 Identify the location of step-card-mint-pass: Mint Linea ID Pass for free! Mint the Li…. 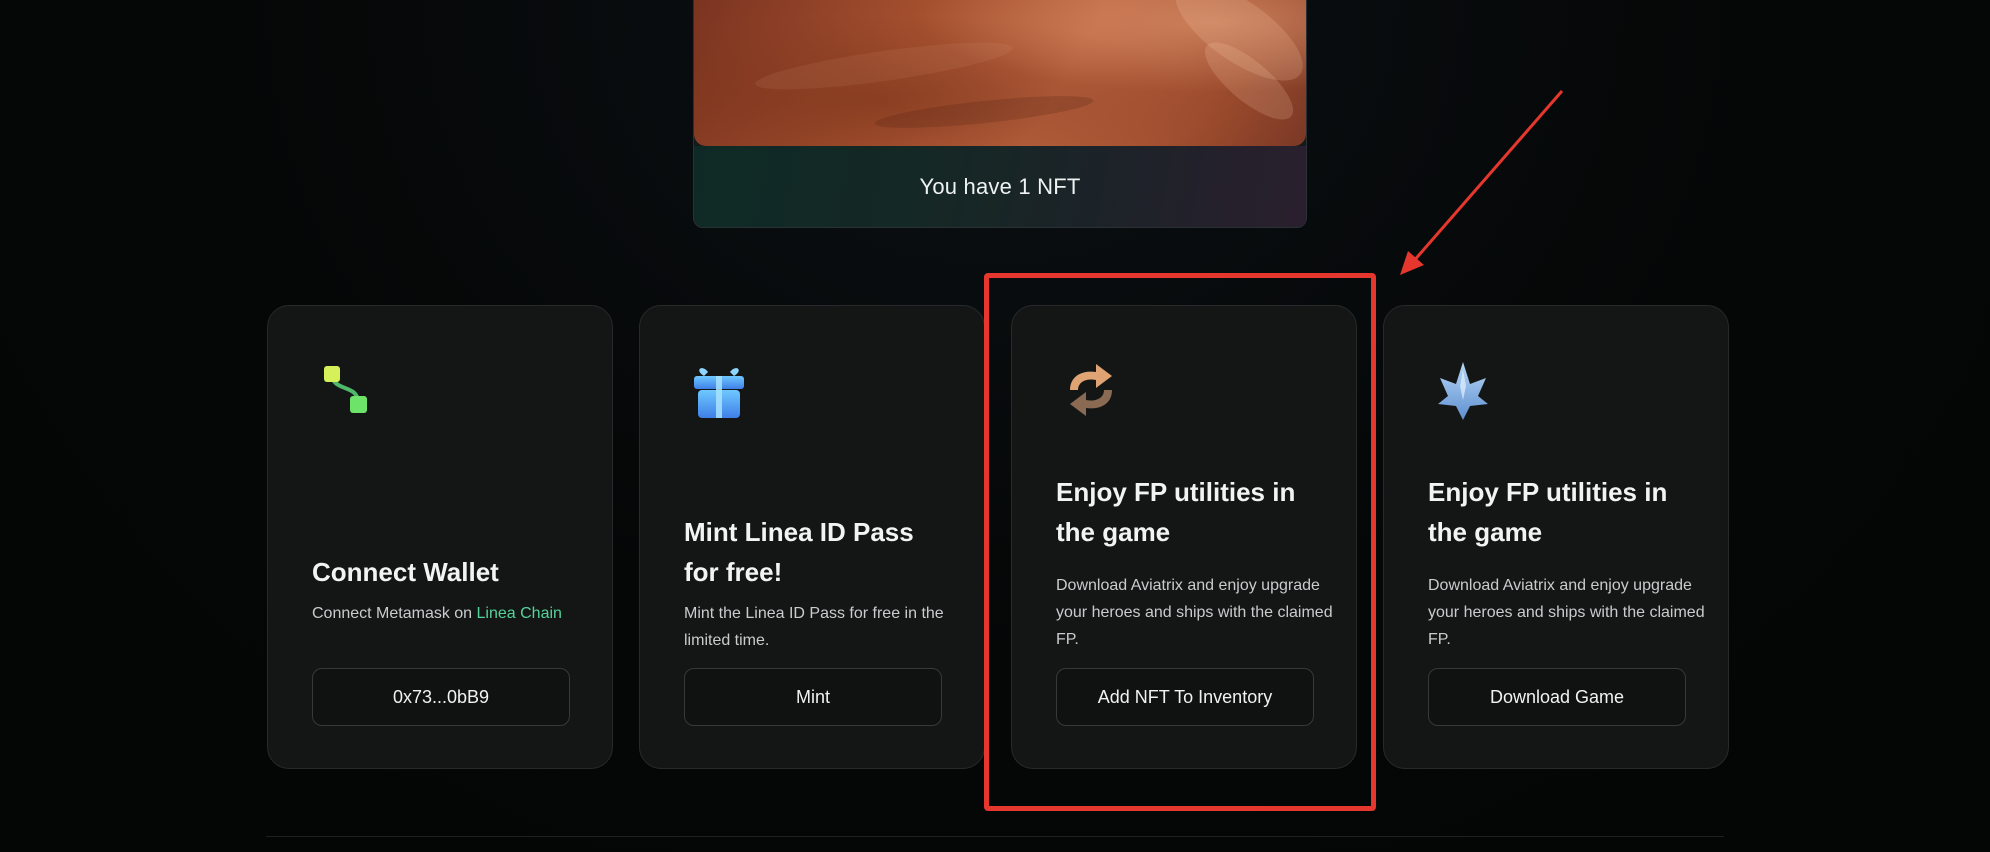
(812, 537).